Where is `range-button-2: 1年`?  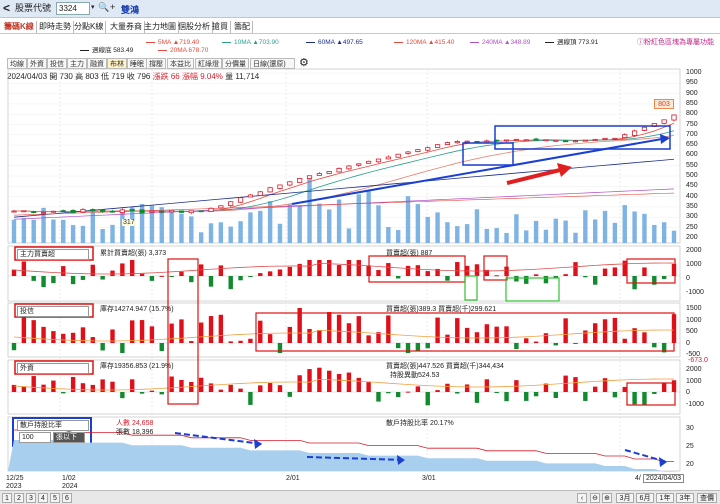
range-button-2: 1年 is located at coordinates (665, 498).